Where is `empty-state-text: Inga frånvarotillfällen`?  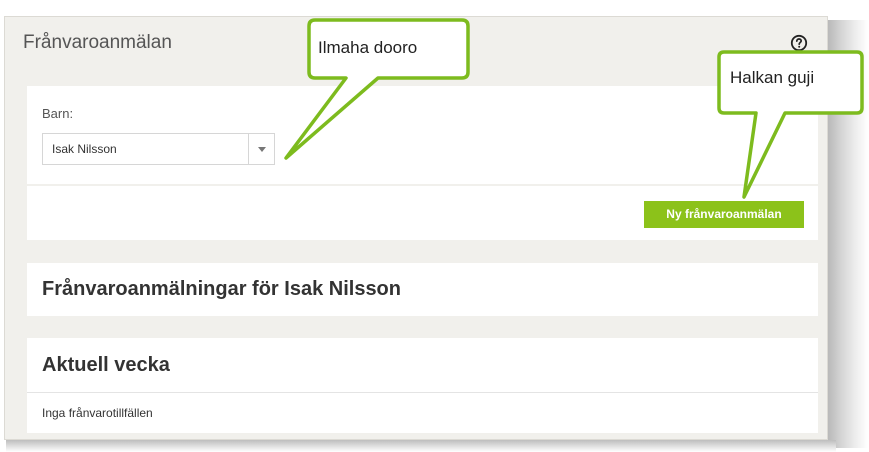
empty-state-text: Inga frånvarotillfällen is located at coordinates (97, 413).